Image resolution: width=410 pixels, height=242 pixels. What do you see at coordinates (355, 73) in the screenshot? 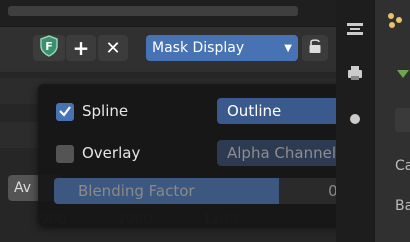
I see `print-icon` at bounding box center [355, 73].